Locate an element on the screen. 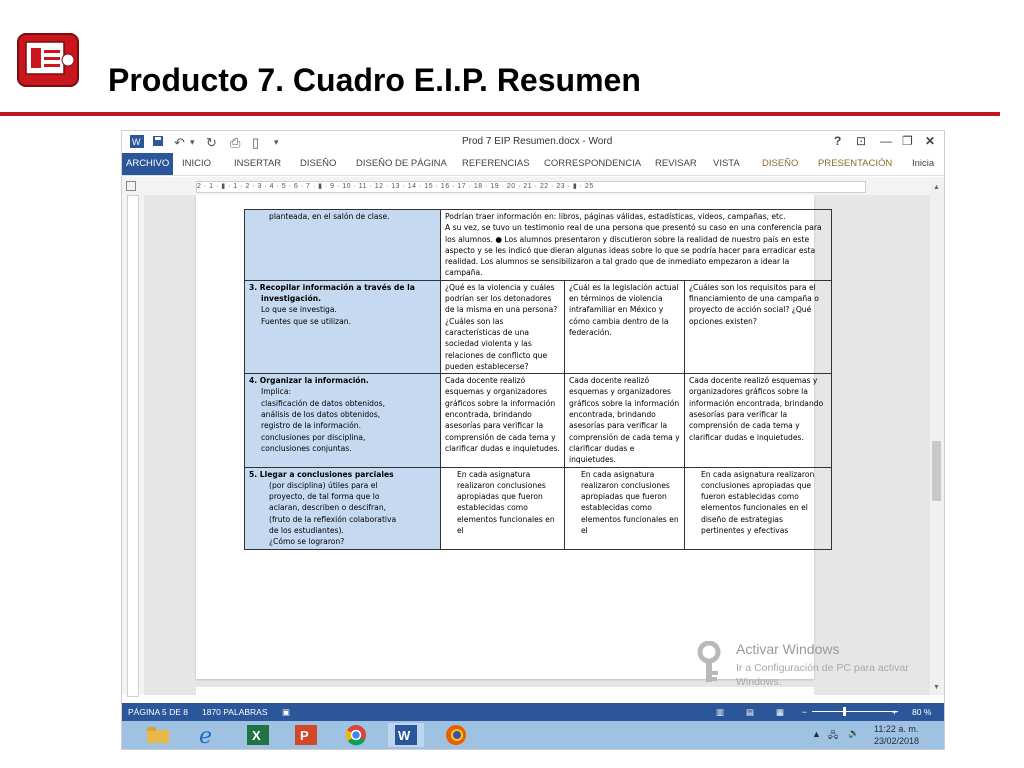 This screenshot has height=768, width=1024. word-count: 1870 PALABRAS is located at coordinates (235, 712).